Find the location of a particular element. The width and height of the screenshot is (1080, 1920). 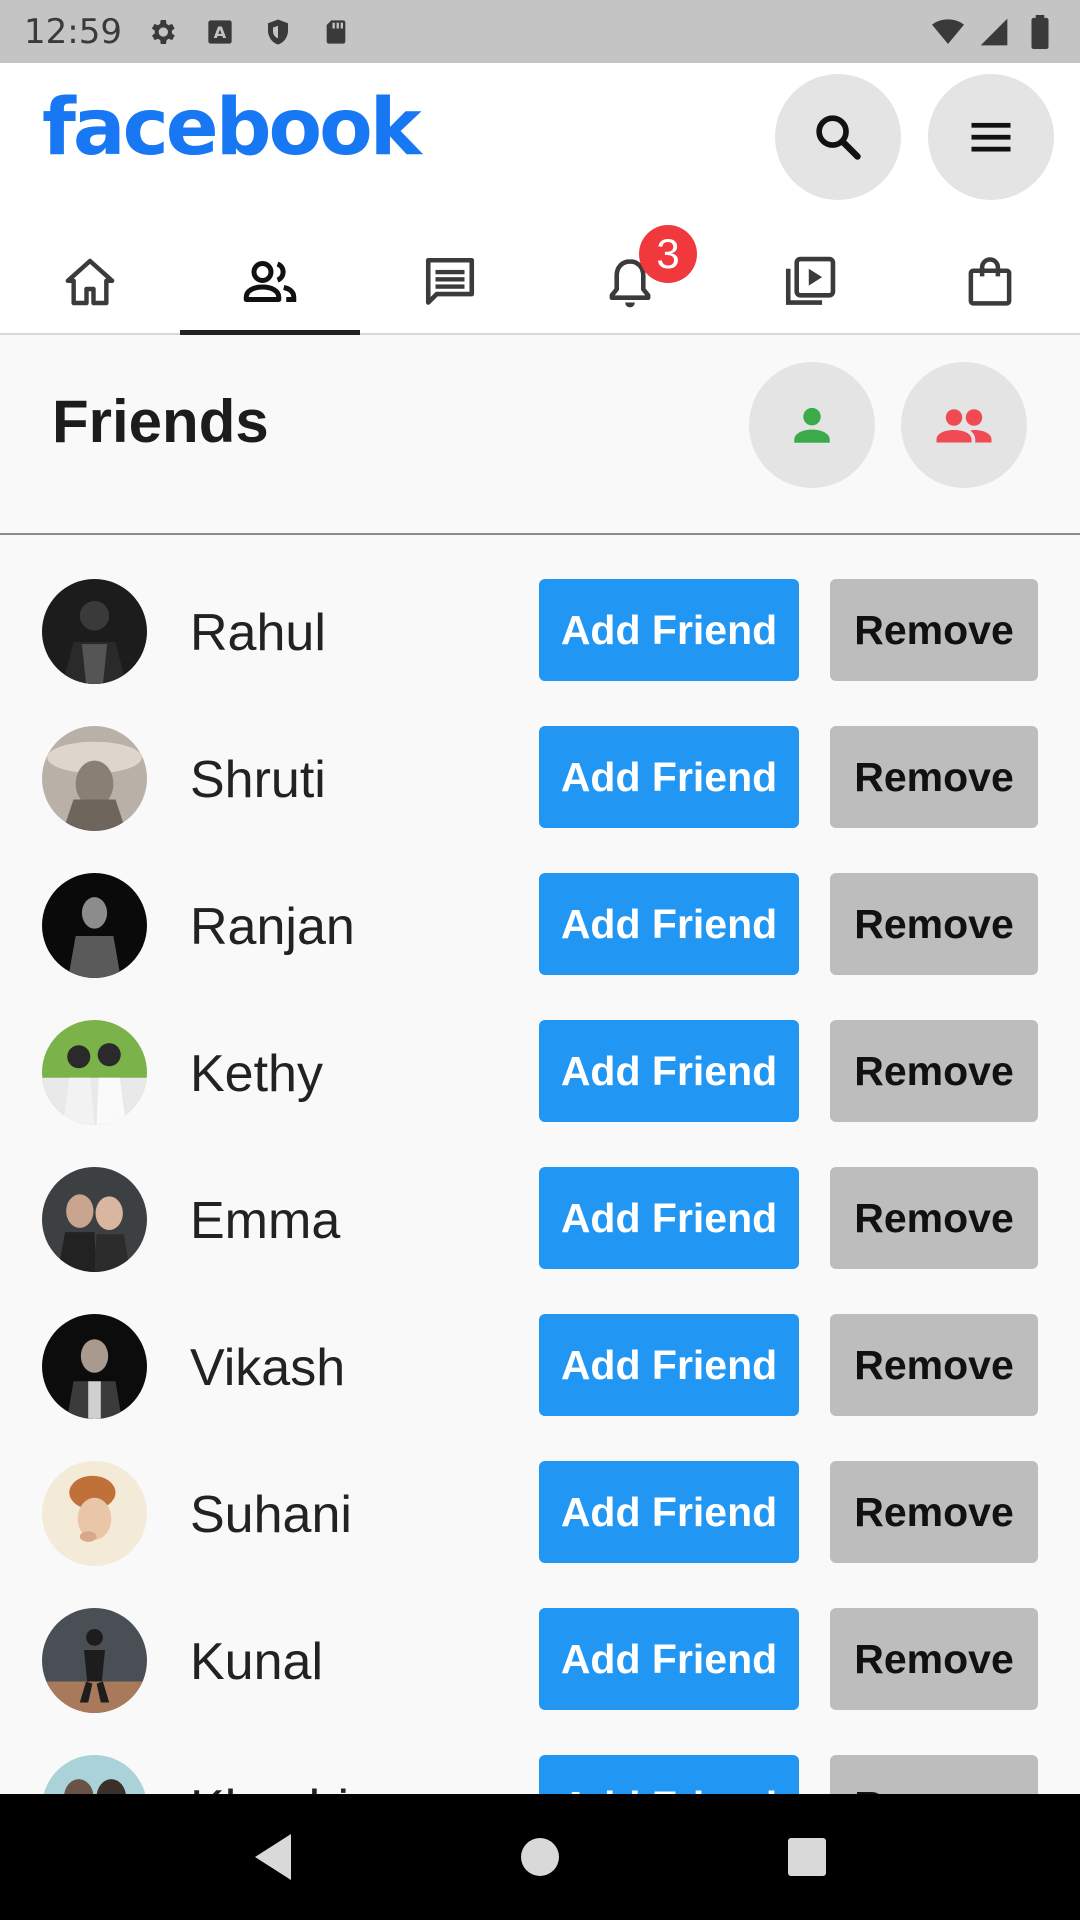

video-icon is located at coordinates (810, 280).